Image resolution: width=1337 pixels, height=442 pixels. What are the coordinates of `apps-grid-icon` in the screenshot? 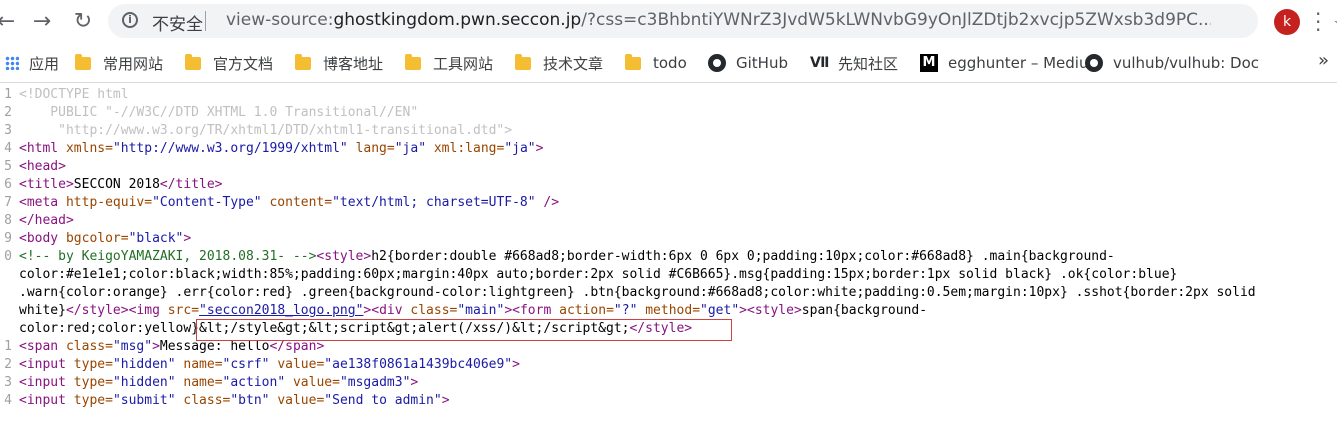 It's located at (12, 63).